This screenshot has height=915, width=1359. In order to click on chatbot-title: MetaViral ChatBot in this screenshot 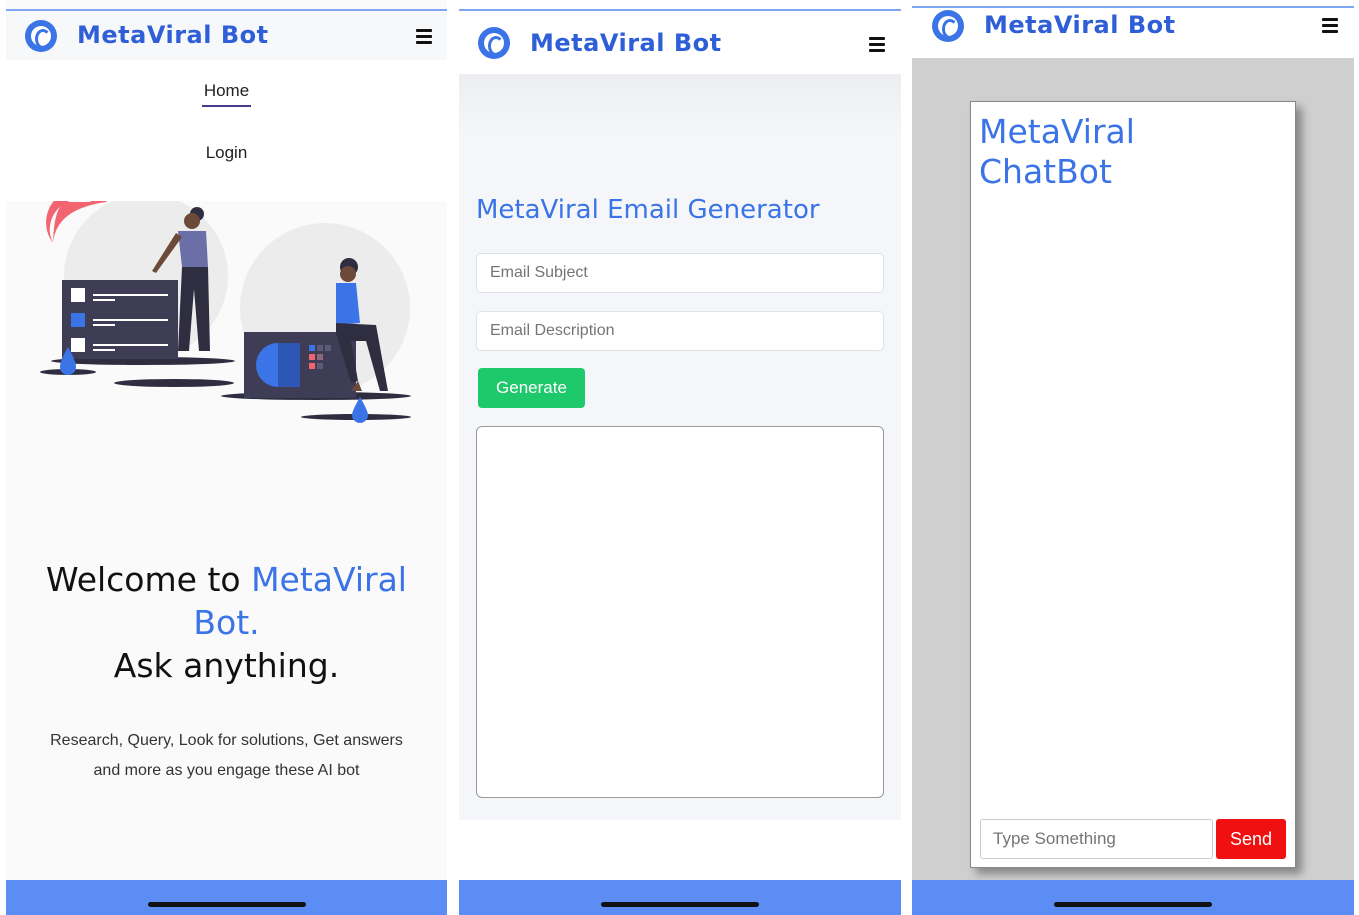, I will do `click(1066, 152)`.